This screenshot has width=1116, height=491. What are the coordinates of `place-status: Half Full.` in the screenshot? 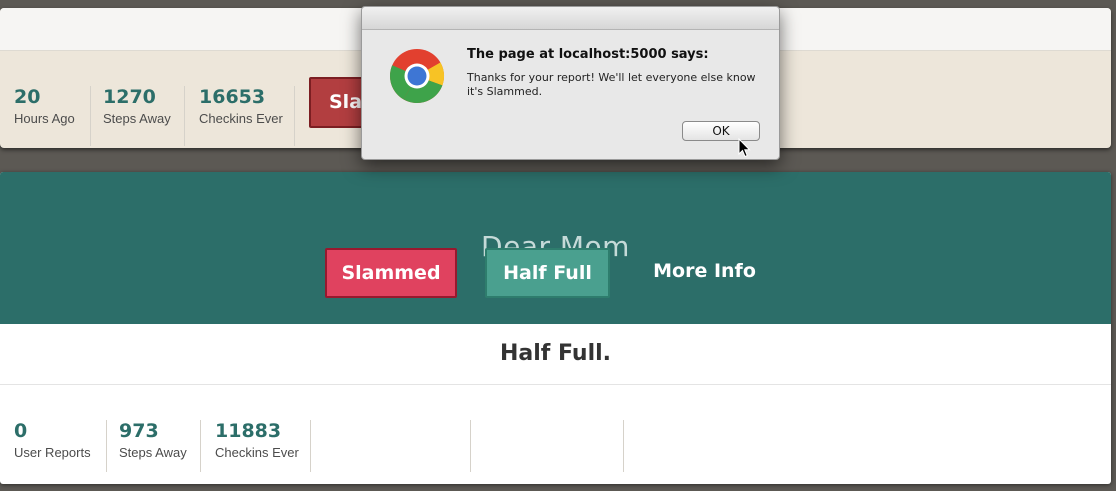 It's located at (555, 353).